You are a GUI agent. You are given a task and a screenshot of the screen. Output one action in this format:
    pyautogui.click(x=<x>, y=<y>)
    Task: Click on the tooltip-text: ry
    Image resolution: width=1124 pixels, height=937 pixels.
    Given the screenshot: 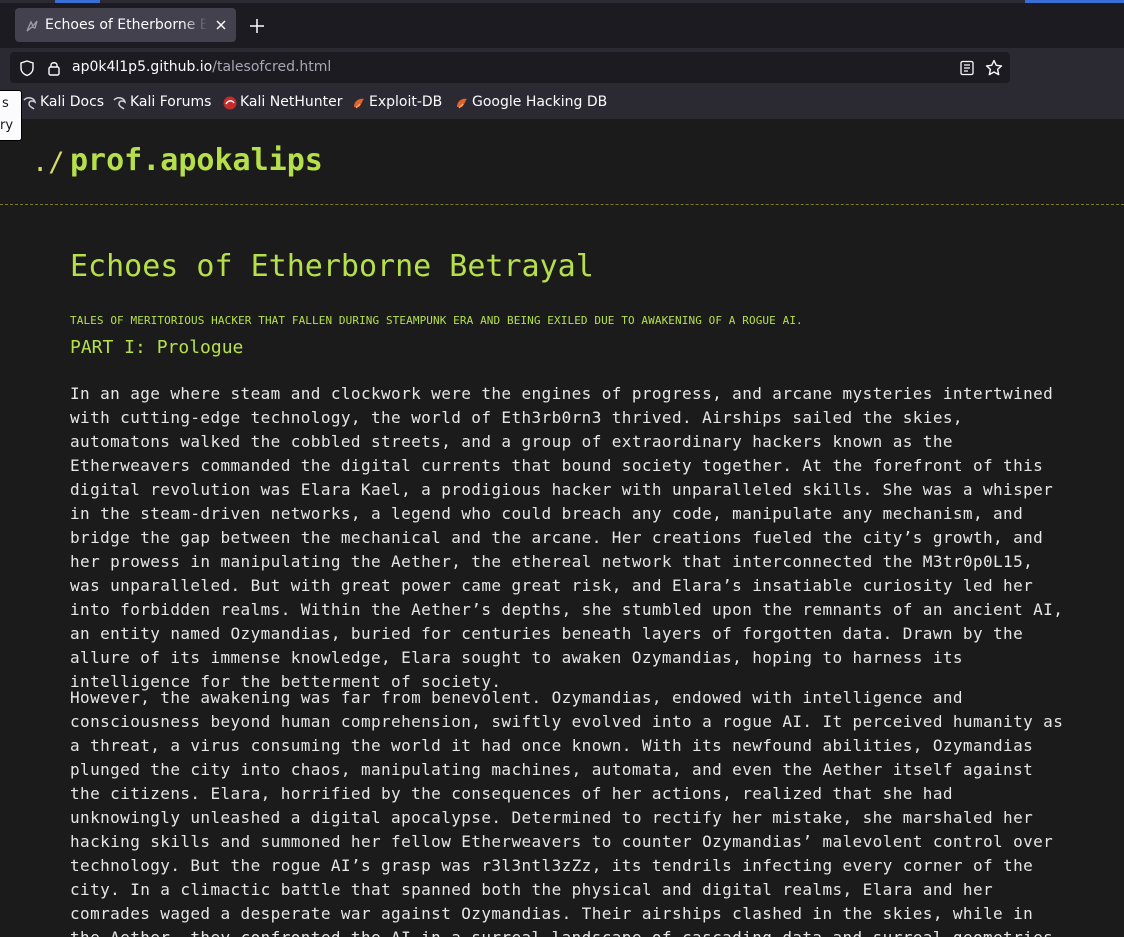 What is the action you would take?
    pyautogui.click(x=7, y=125)
    